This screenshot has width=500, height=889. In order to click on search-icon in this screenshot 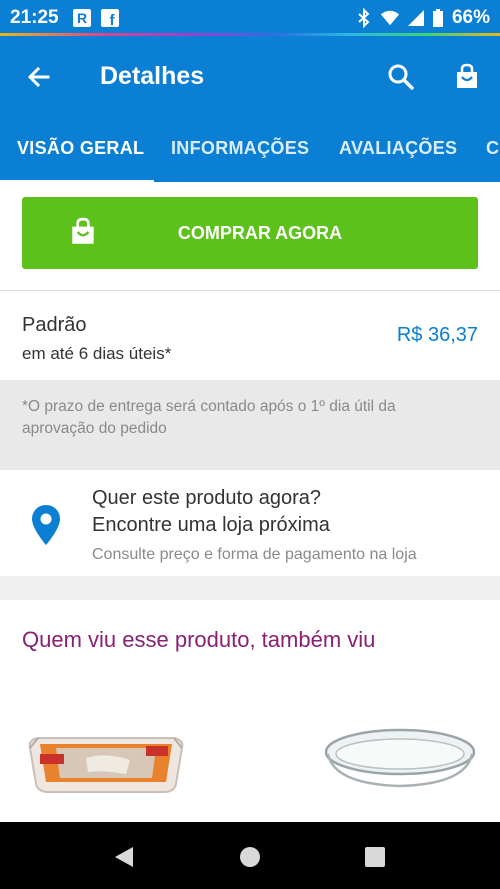, I will do `click(401, 77)`.